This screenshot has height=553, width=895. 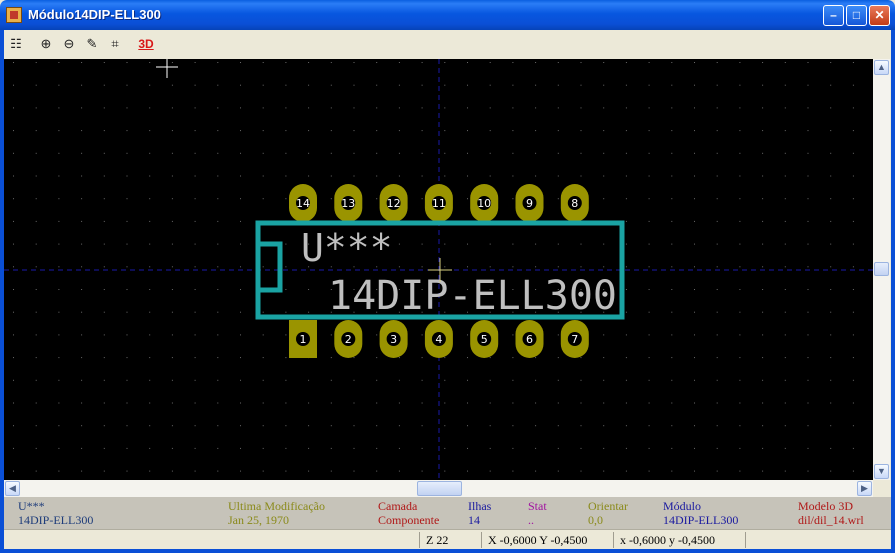 I want to click on scroll-down-icon: ▼, so click(x=881, y=471).